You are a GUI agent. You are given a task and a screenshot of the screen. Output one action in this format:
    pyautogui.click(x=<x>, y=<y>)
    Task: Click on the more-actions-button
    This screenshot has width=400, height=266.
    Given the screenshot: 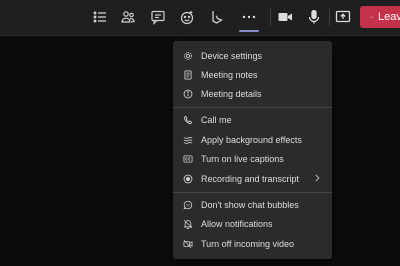 What is the action you would take?
    pyautogui.click(x=249, y=17)
    